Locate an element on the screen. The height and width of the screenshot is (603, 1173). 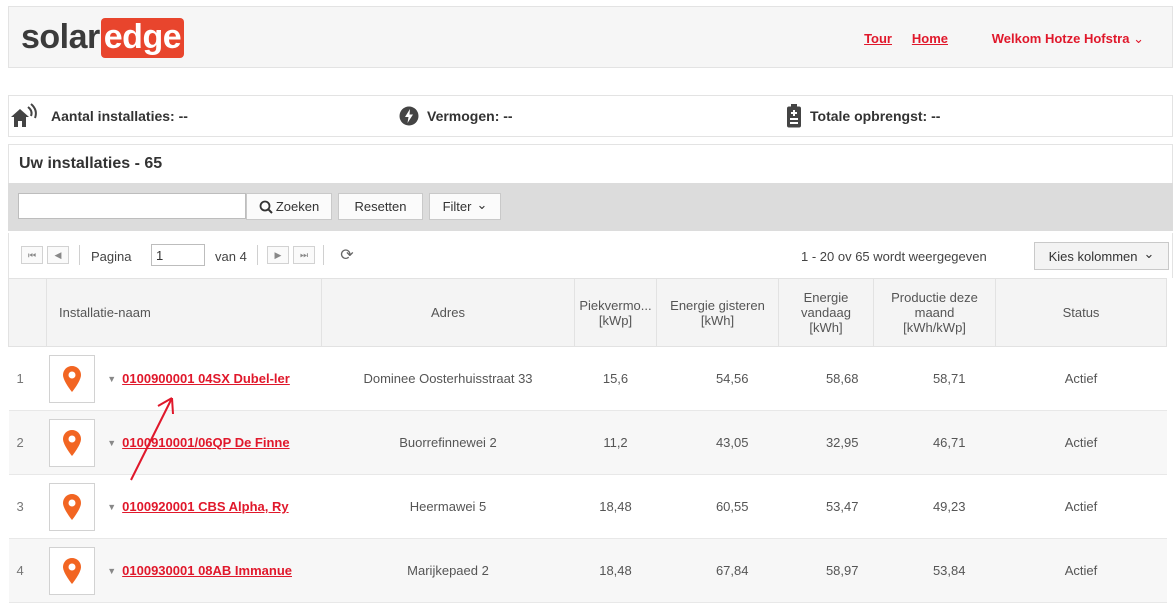
first-page-icon: ⏮ is located at coordinates (32, 254).